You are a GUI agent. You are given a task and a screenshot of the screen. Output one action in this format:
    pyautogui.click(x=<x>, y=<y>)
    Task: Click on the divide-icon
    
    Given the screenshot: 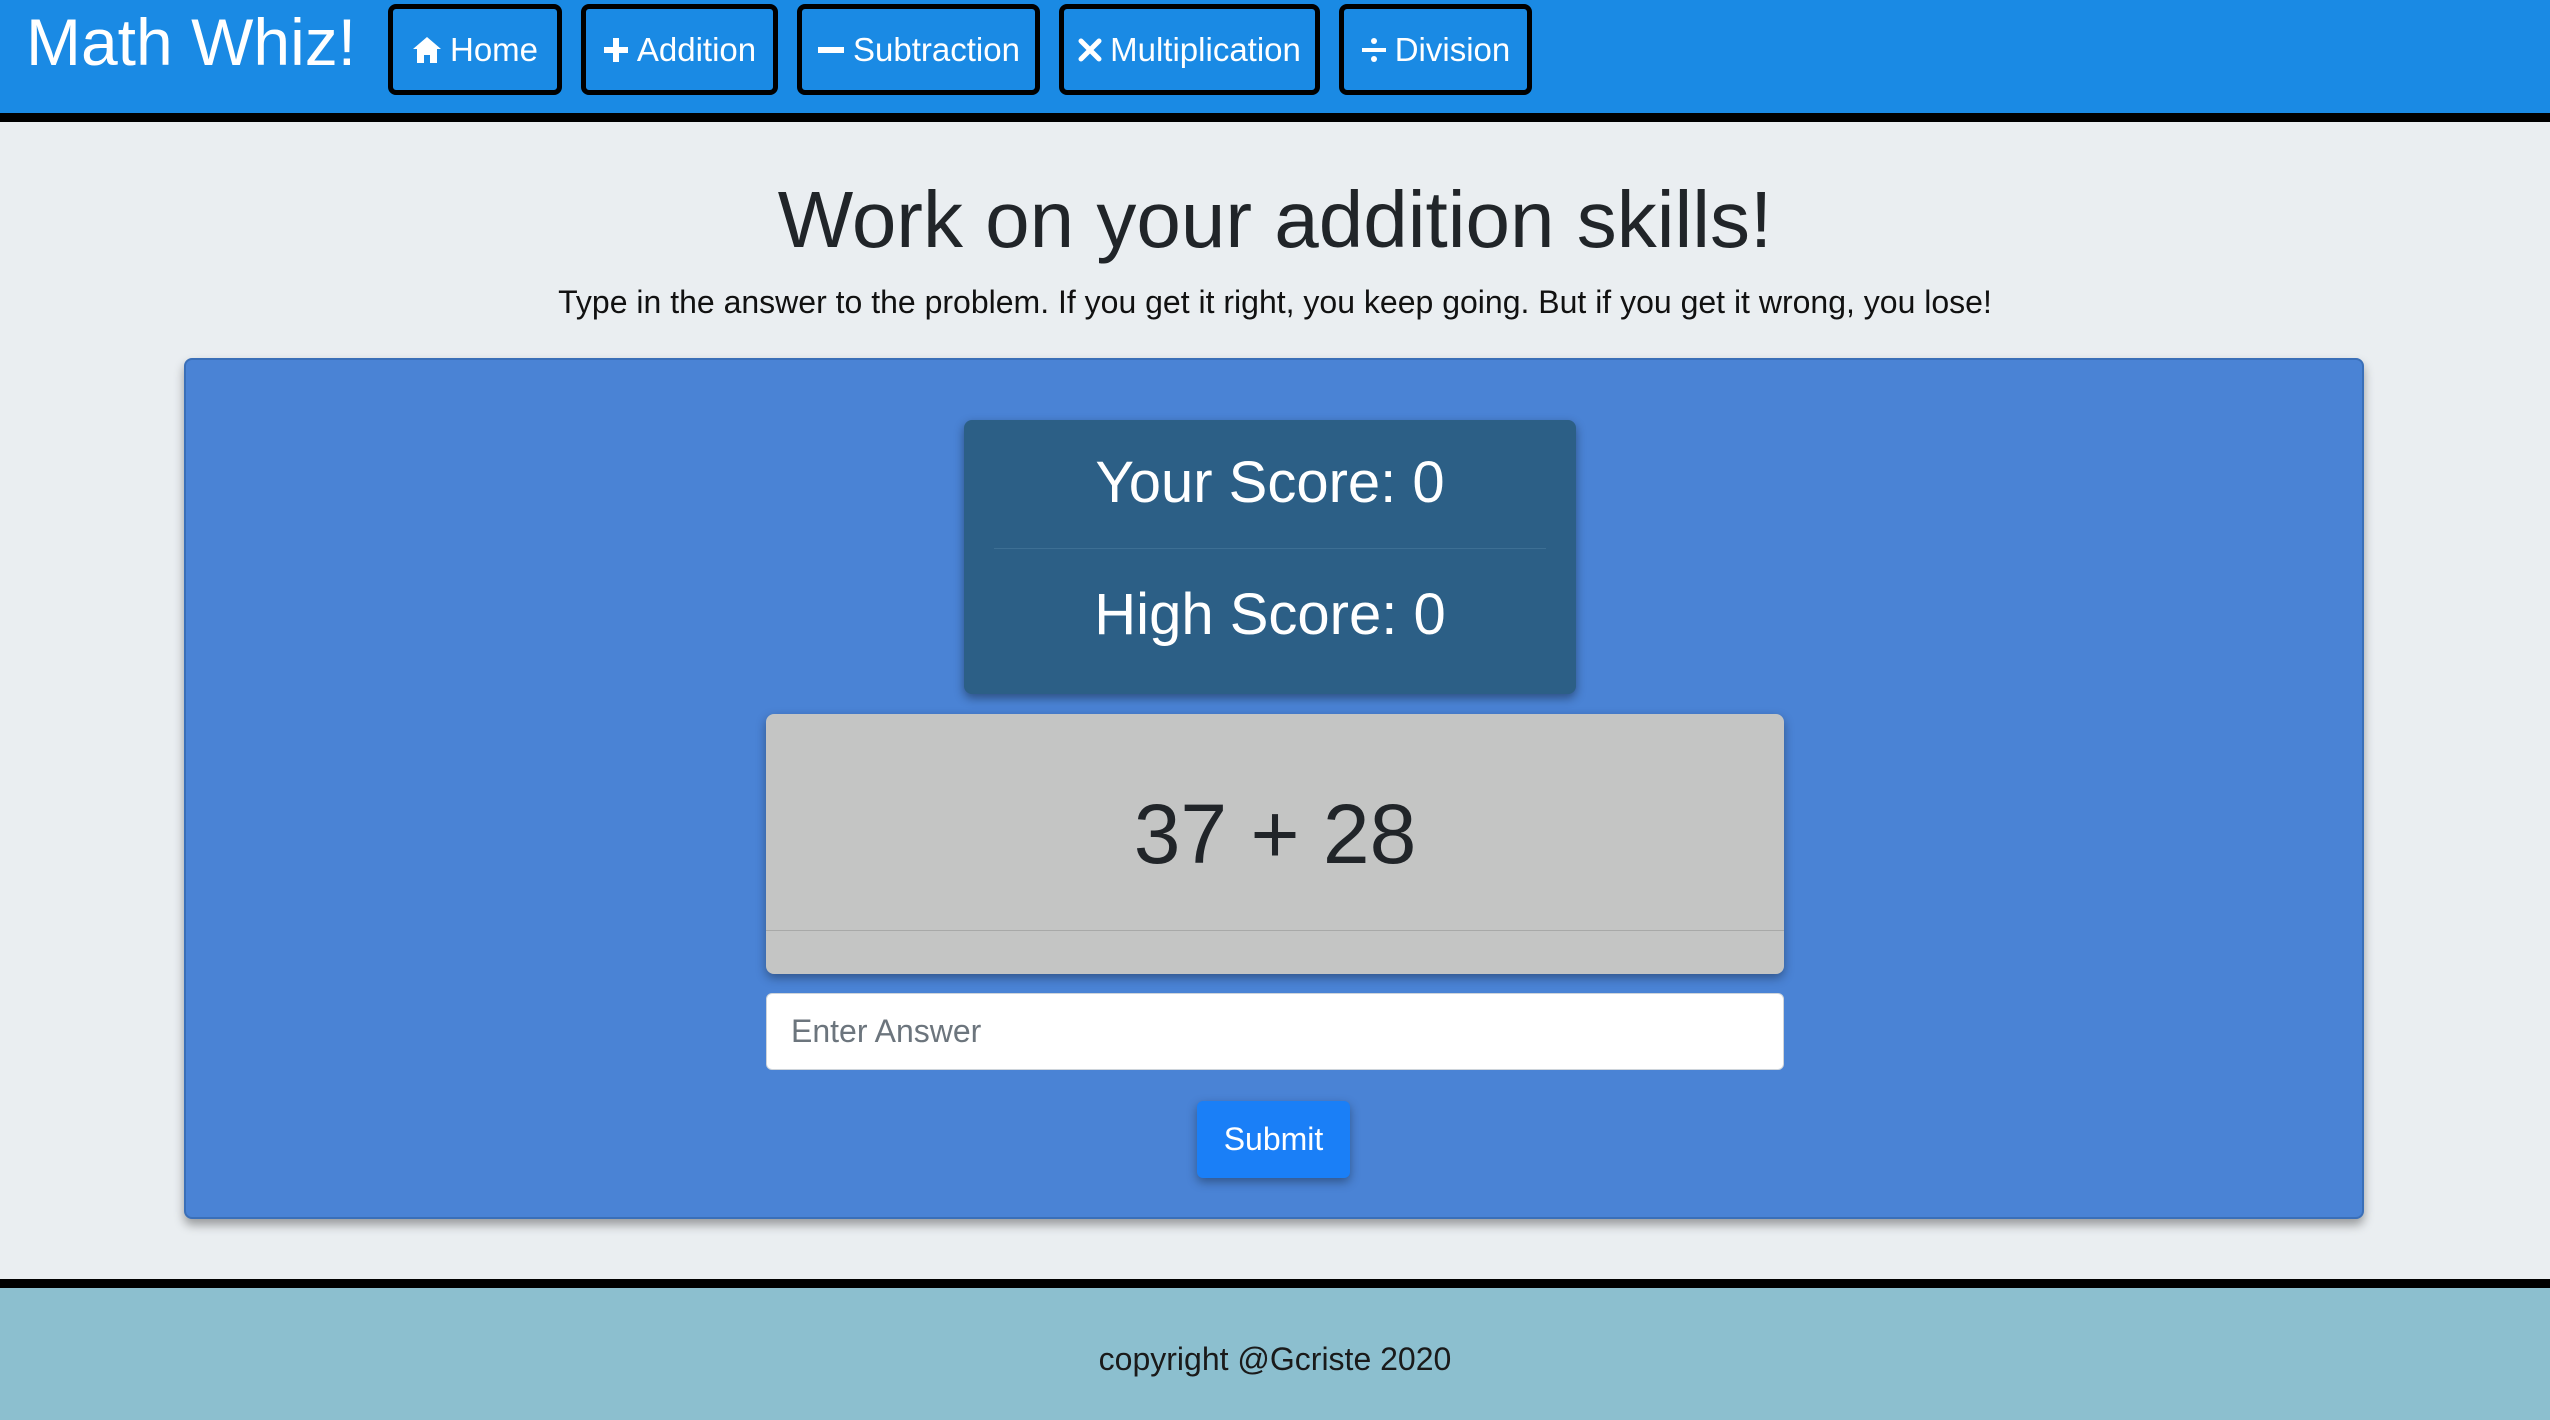 What is the action you would take?
    pyautogui.click(x=1374, y=50)
    